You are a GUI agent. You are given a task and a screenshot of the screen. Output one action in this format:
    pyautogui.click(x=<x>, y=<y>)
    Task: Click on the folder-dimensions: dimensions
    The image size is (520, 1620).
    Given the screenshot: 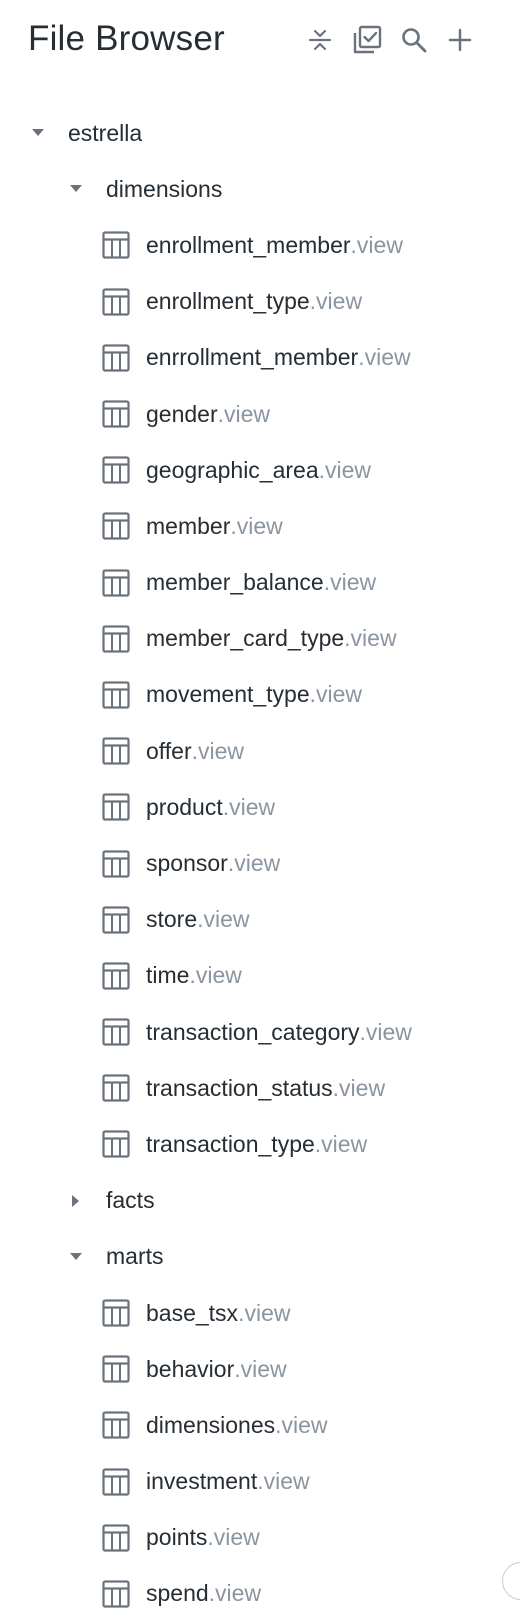 What is the action you would take?
    pyautogui.click(x=260, y=189)
    